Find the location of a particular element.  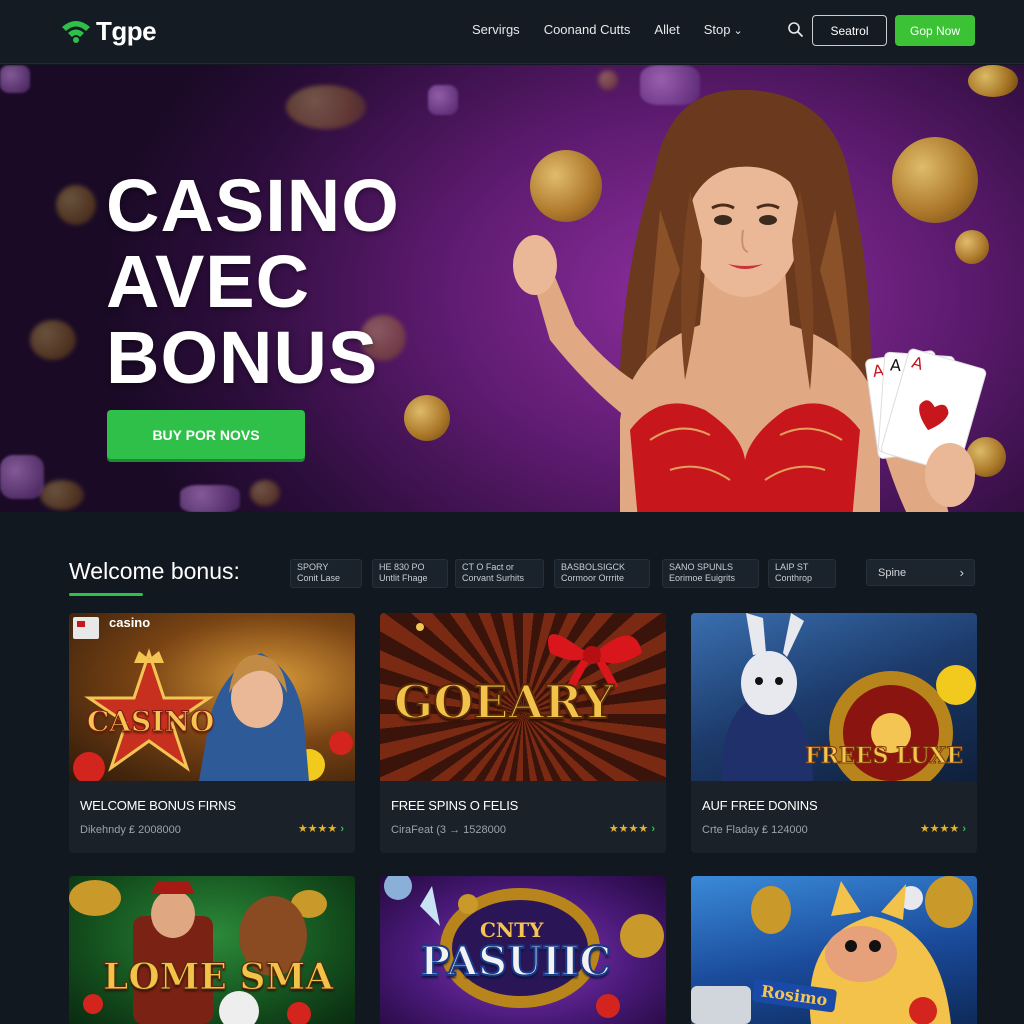

filter-chip-line2: Corvant Surhits is located at coordinates (493, 578).